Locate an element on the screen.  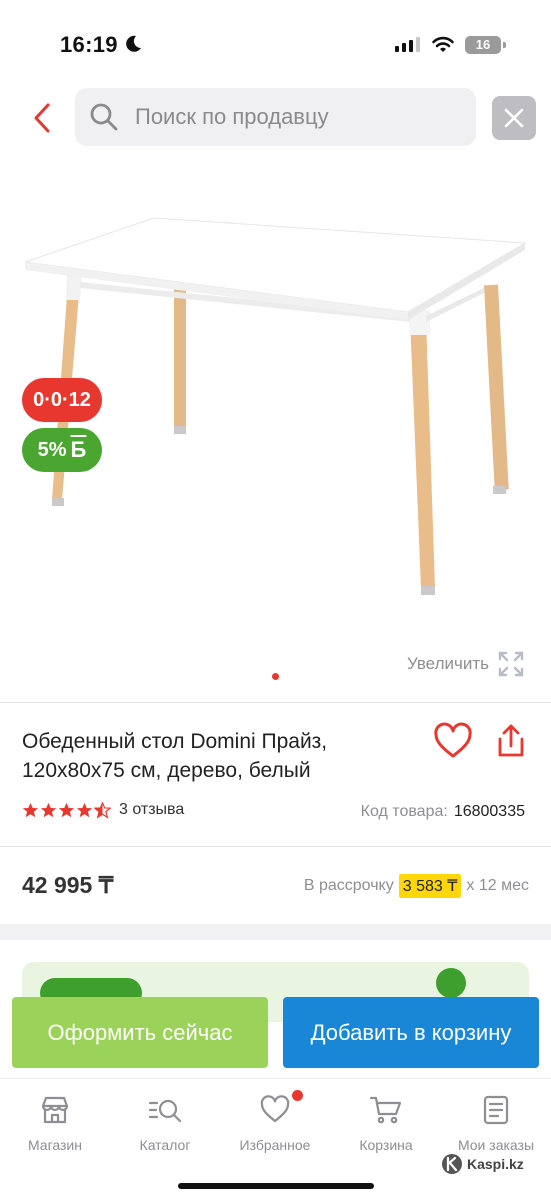
table-leg-back-left is located at coordinates (180, 355).